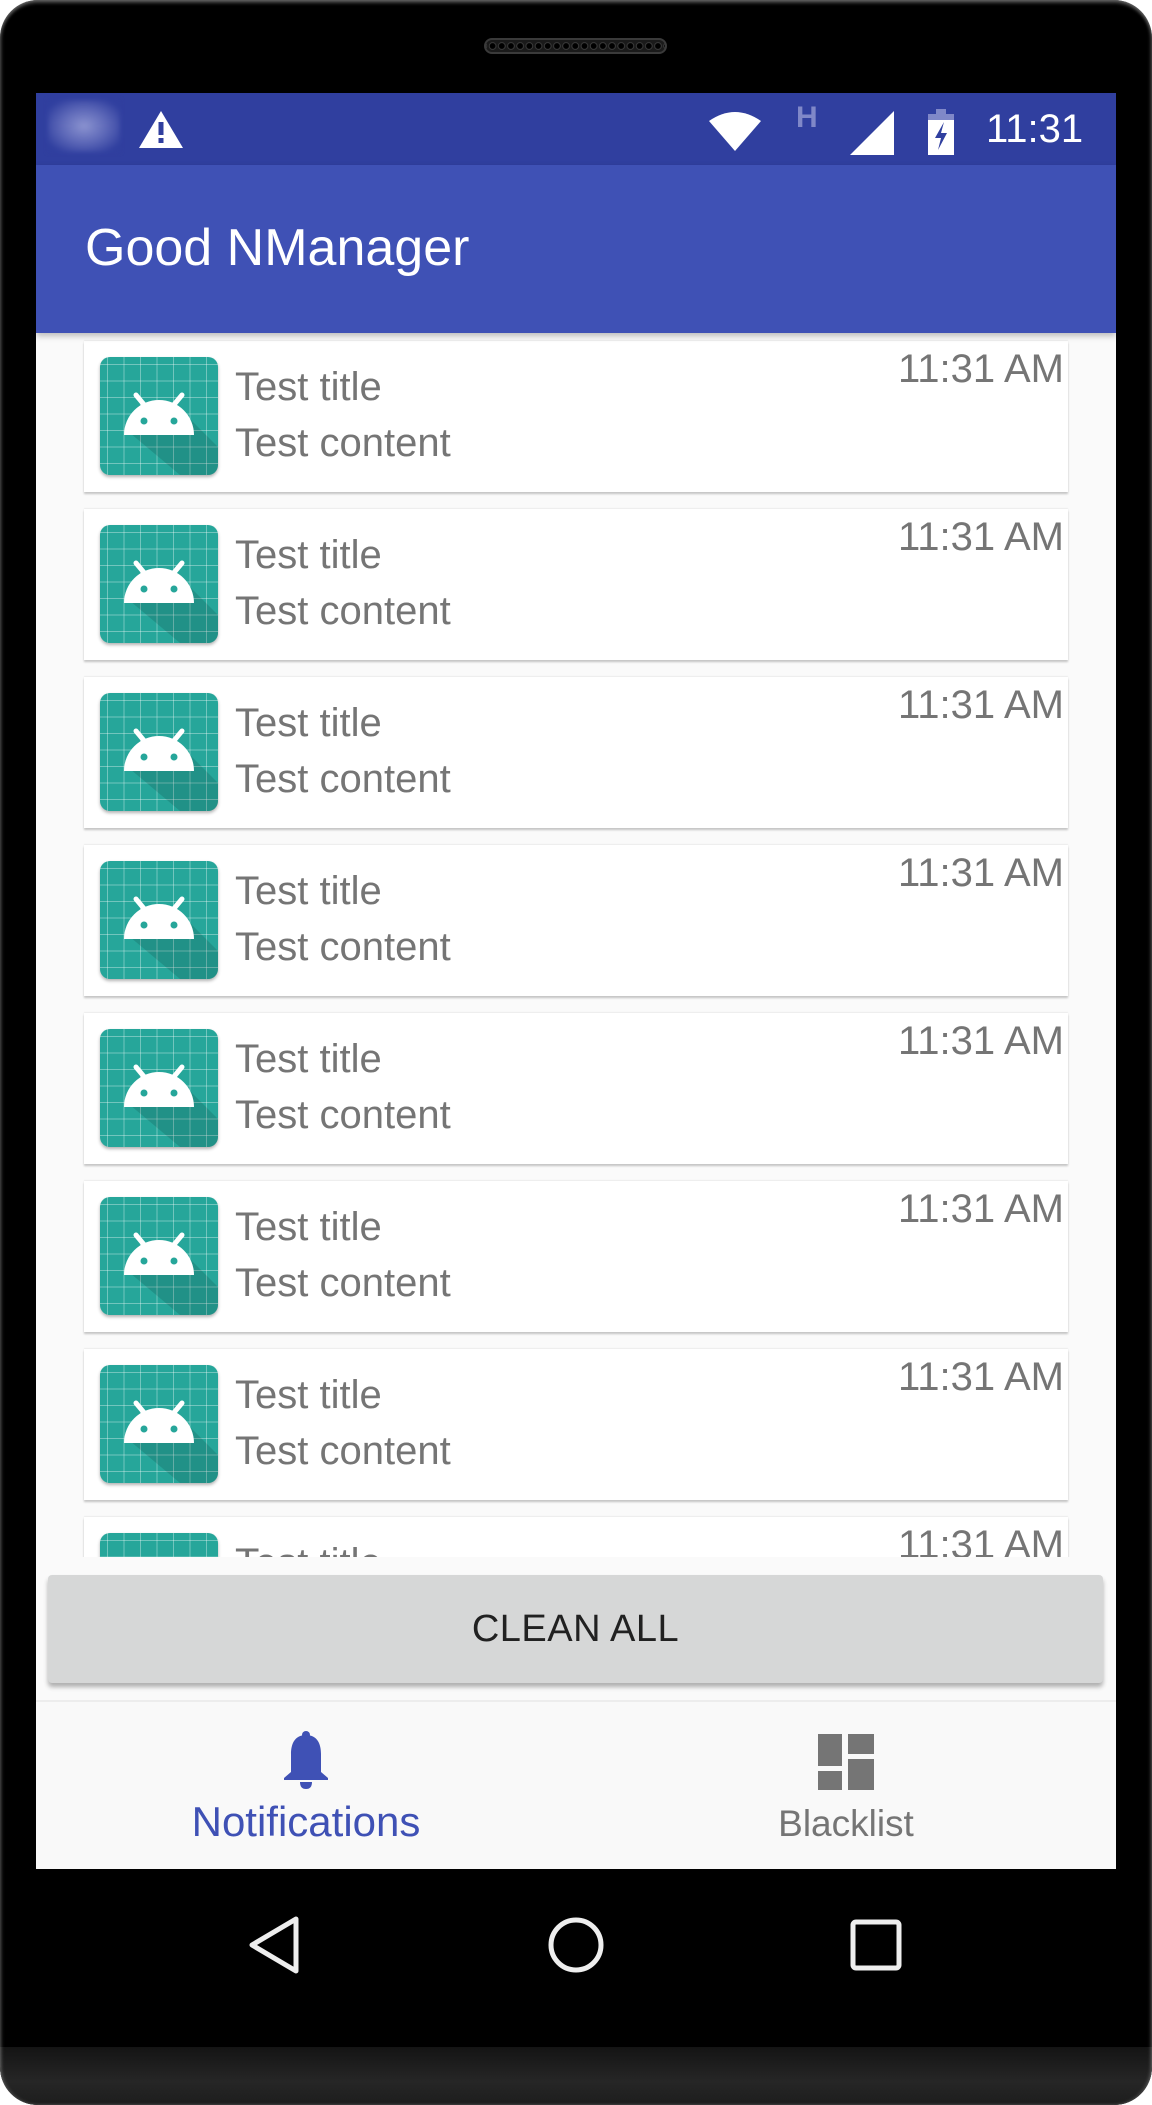 The height and width of the screenshot is (2105, 1152). I want to click on nav-tab-notifications: Notifications, so click(306, 1785).